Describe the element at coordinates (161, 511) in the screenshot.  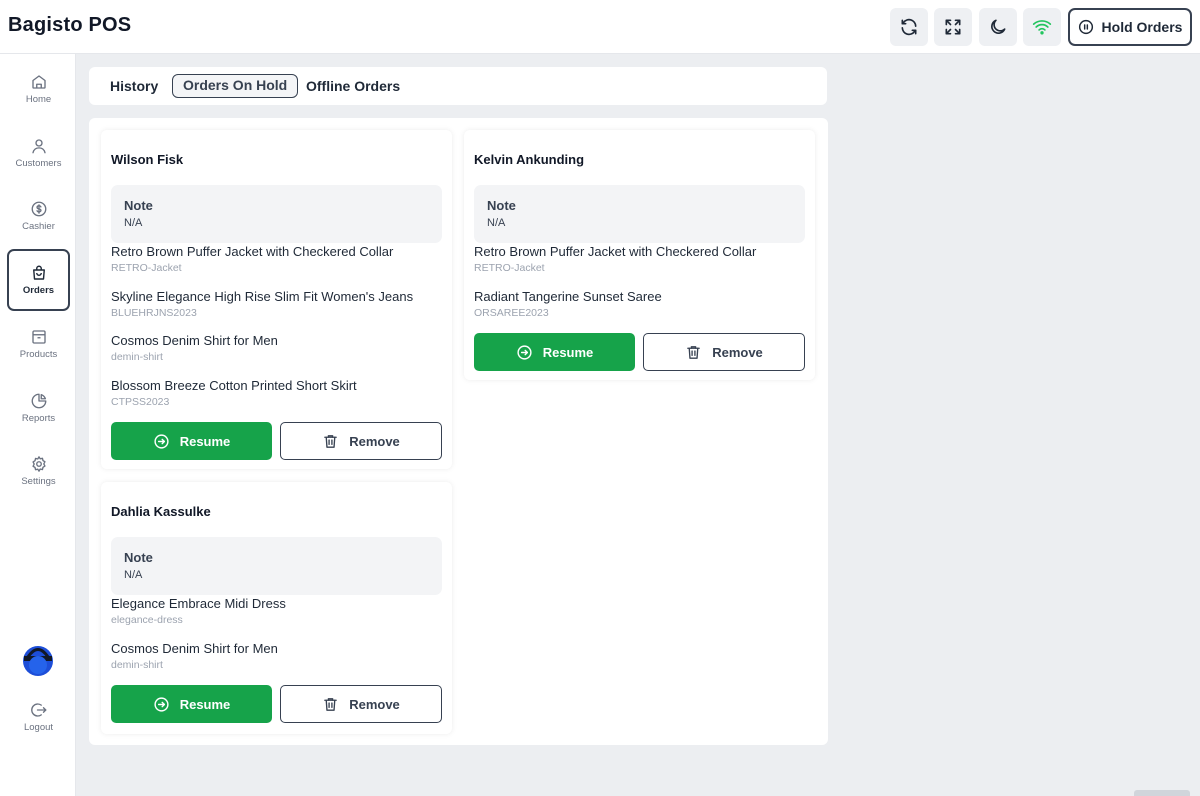
I see `customer-name: Dahlia Kassulke` at that location.